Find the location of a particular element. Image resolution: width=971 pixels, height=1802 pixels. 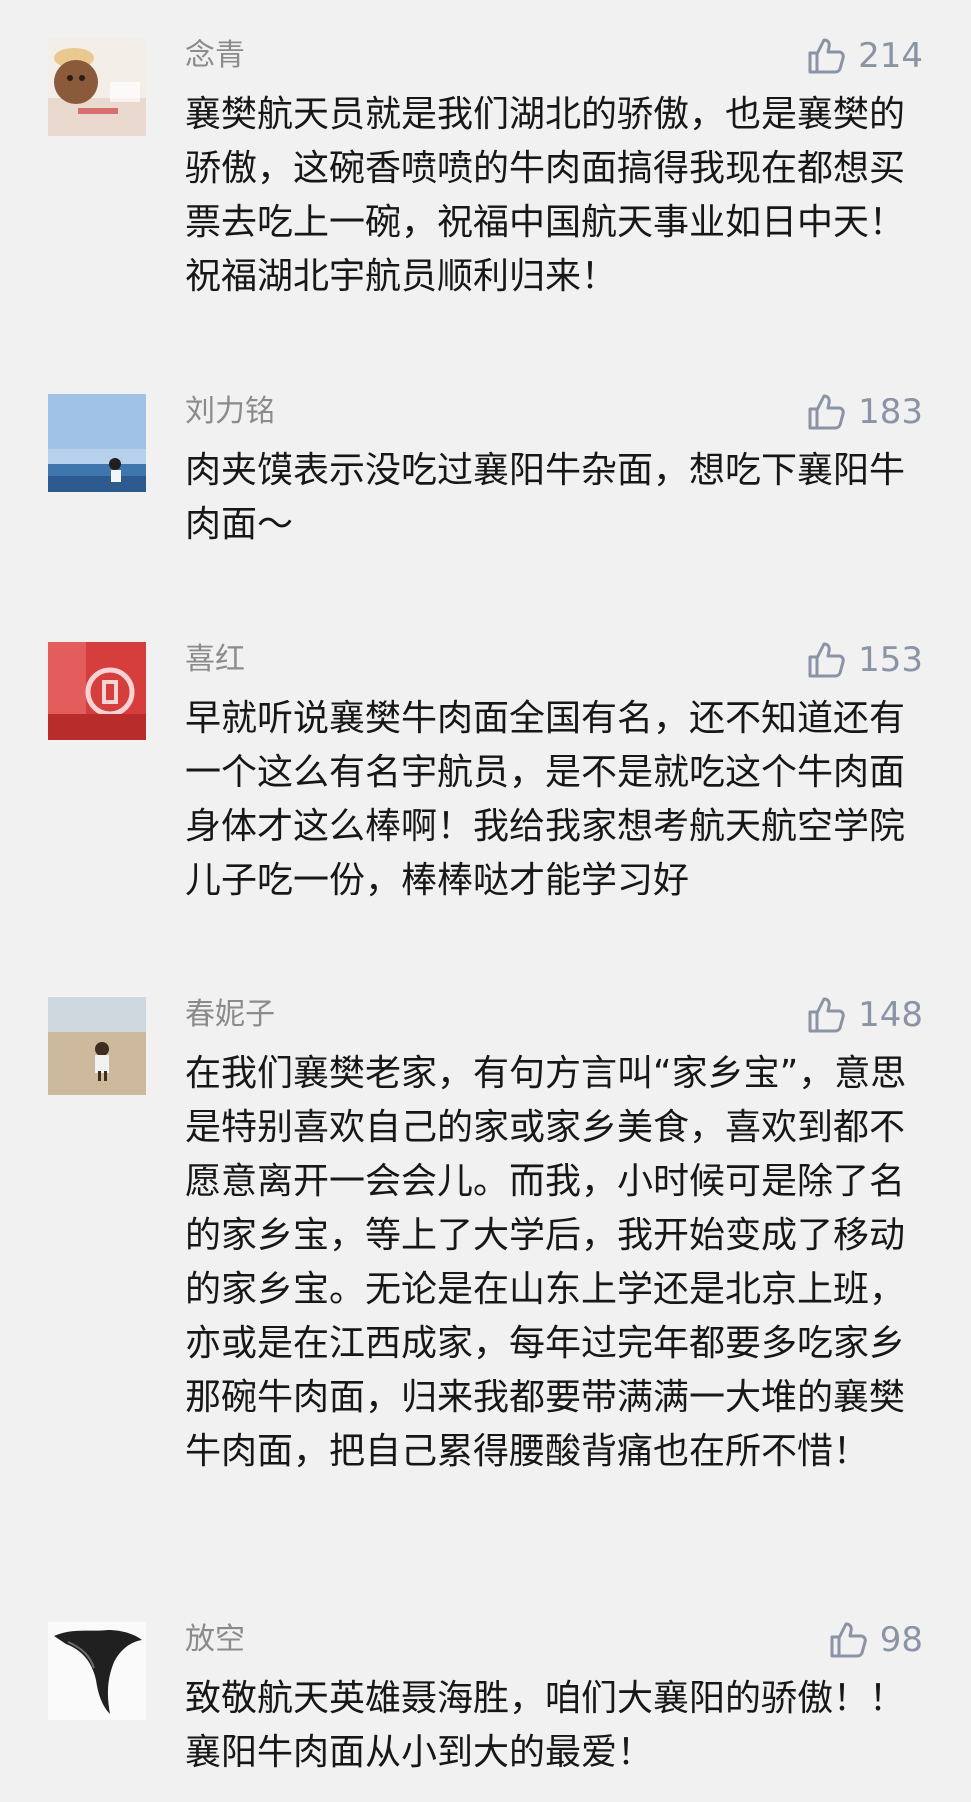

comment-username: 喜红 is located at coordinates (215, 660).